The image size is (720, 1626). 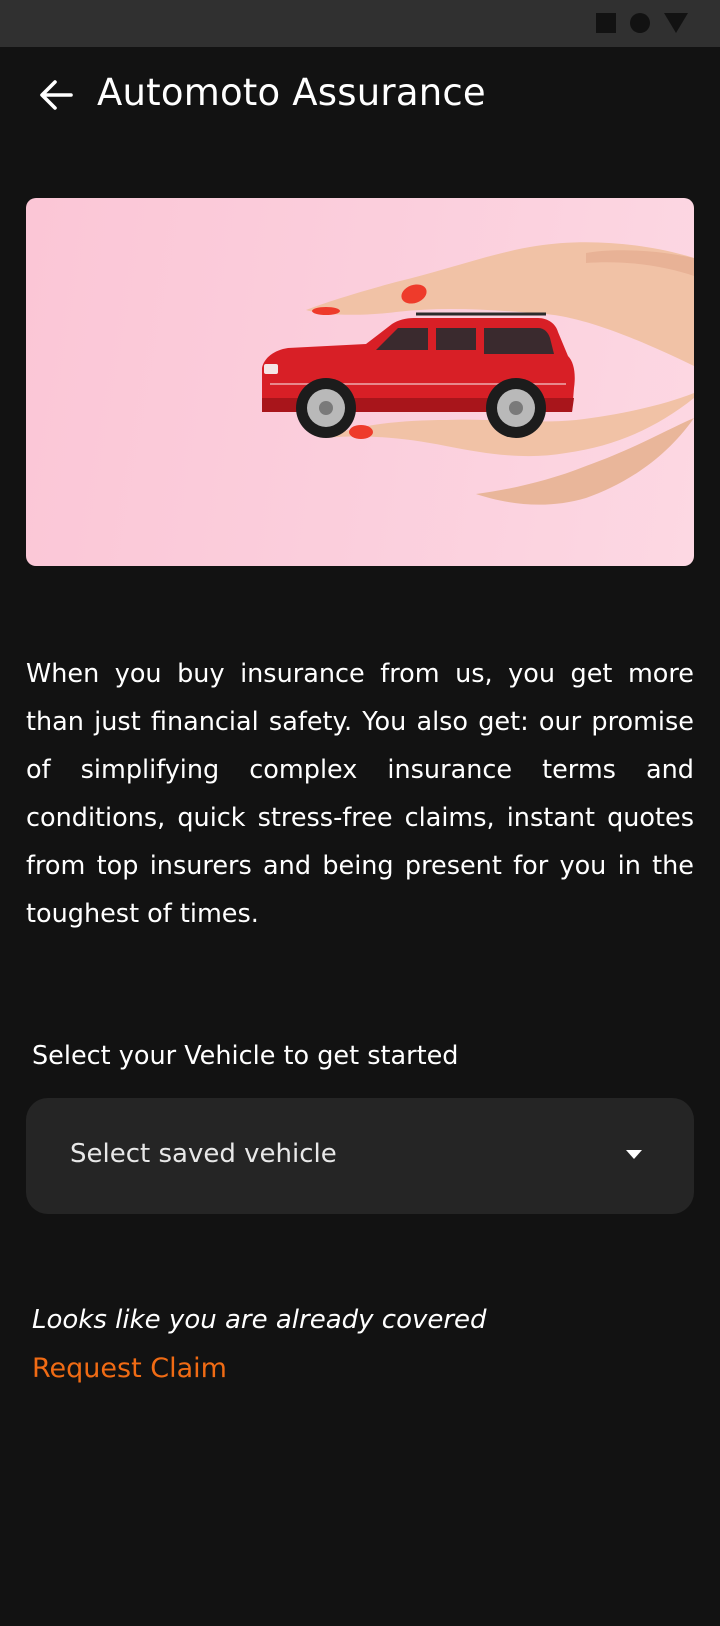 I want to click on circle-icon, so click(x=640, y=23).